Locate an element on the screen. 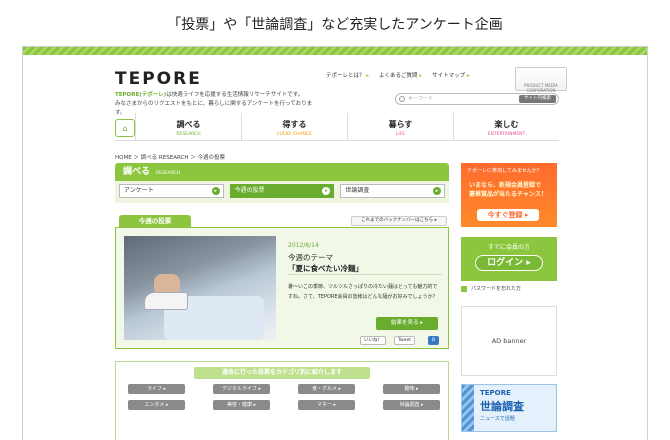  gnav-item-entertainment: 楽しむ ENTERTAINMENT is located at coordinates (506, 126).